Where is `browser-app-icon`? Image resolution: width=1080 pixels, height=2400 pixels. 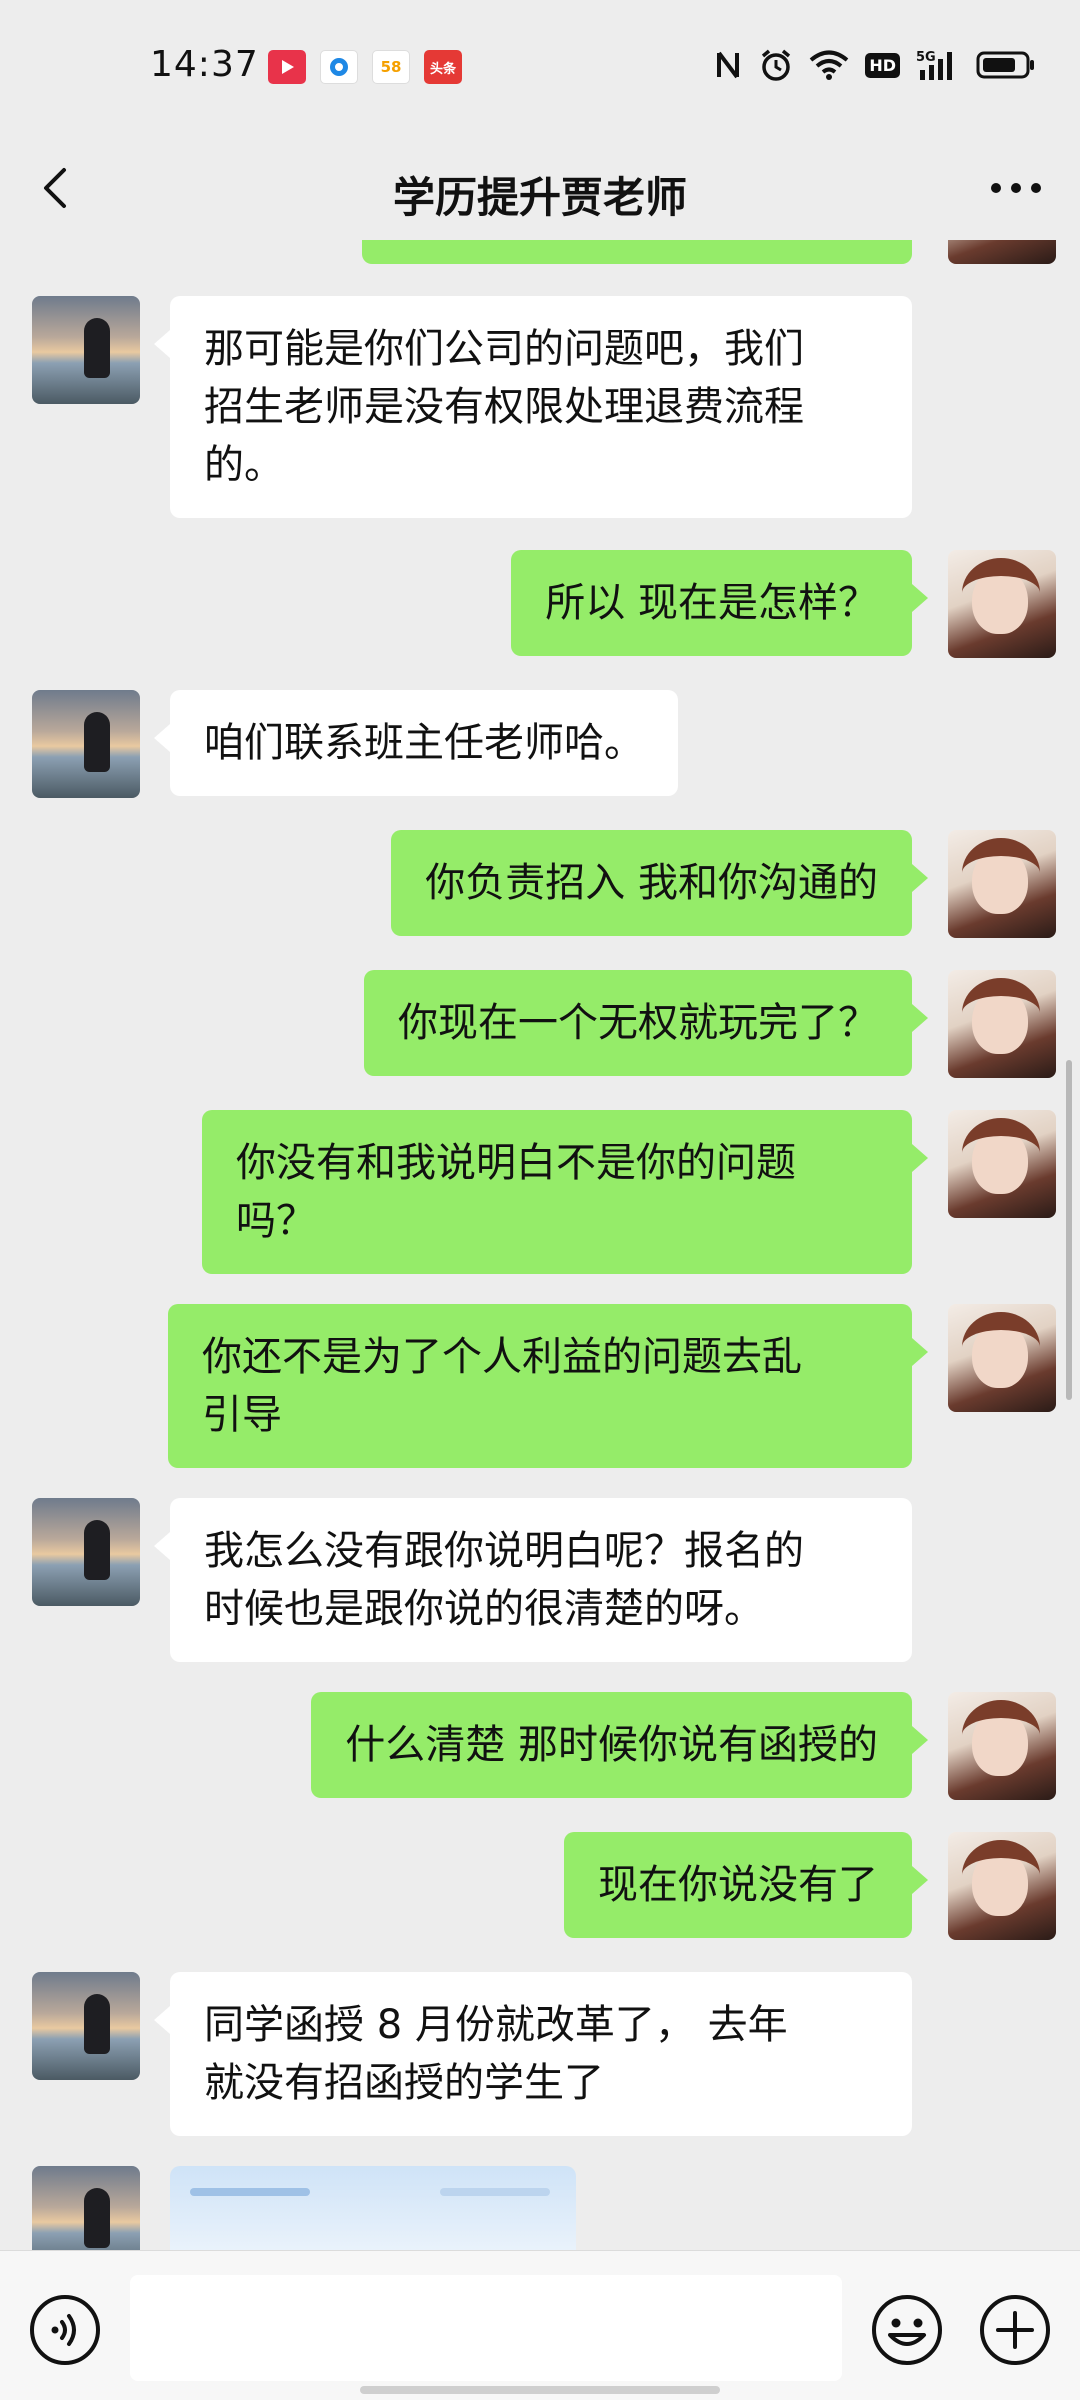
browser-app-icon is located at coordinates (339, 67).